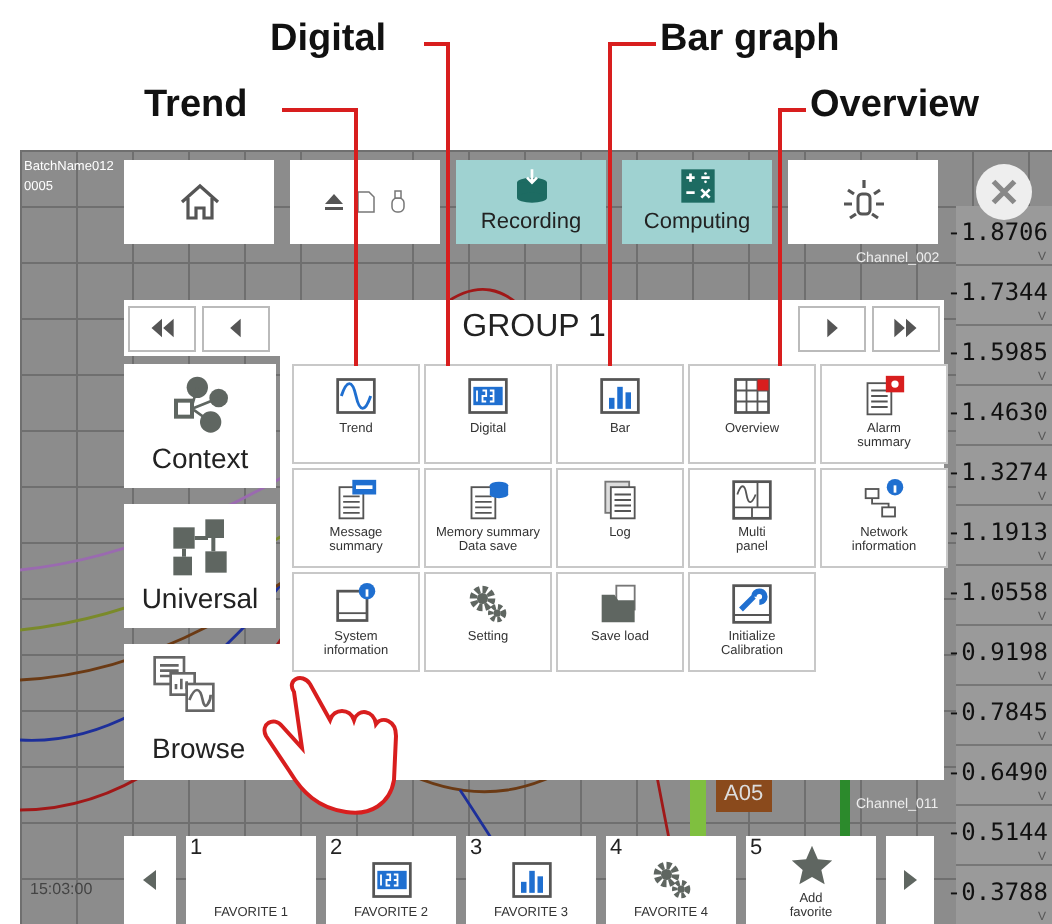 Image resolution: width=1052 pixels, height=924 pixels. Describe the element at coordinates (750, 39) in the screenshot. I see `callout-label: Bar graph` at that location.